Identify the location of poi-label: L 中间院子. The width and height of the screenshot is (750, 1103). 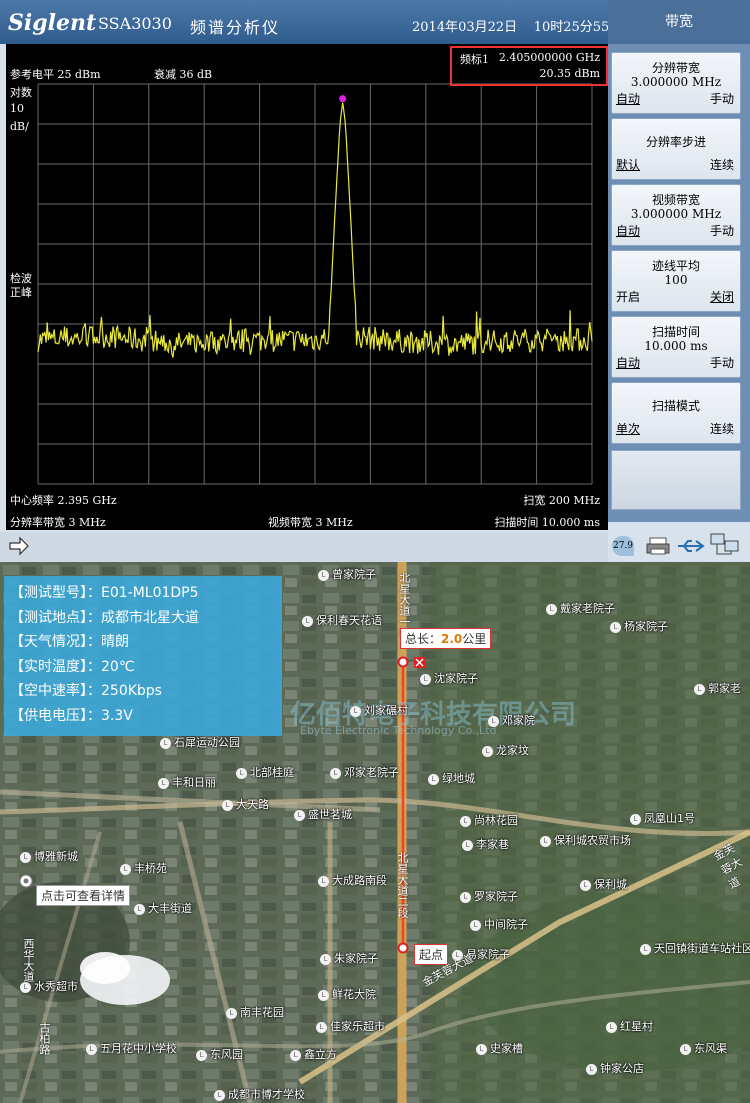
(499, 924).